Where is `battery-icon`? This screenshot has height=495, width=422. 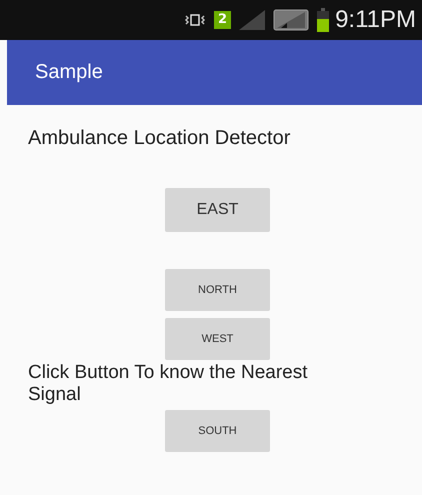 battery-icon is located at coordinates (323, 20).